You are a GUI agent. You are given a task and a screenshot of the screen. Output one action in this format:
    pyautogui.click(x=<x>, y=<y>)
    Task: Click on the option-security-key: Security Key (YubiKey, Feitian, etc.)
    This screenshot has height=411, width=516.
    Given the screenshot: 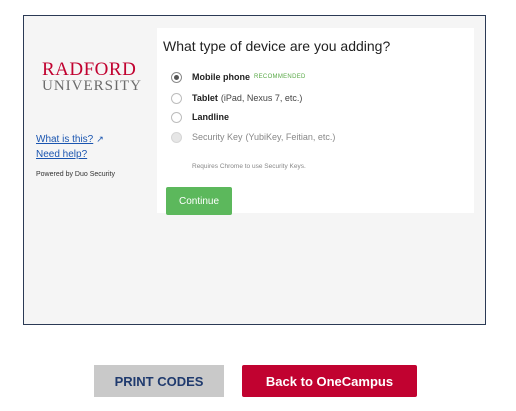 What is the action you would take?
    pyautogui.click(x=253, y=137)
    